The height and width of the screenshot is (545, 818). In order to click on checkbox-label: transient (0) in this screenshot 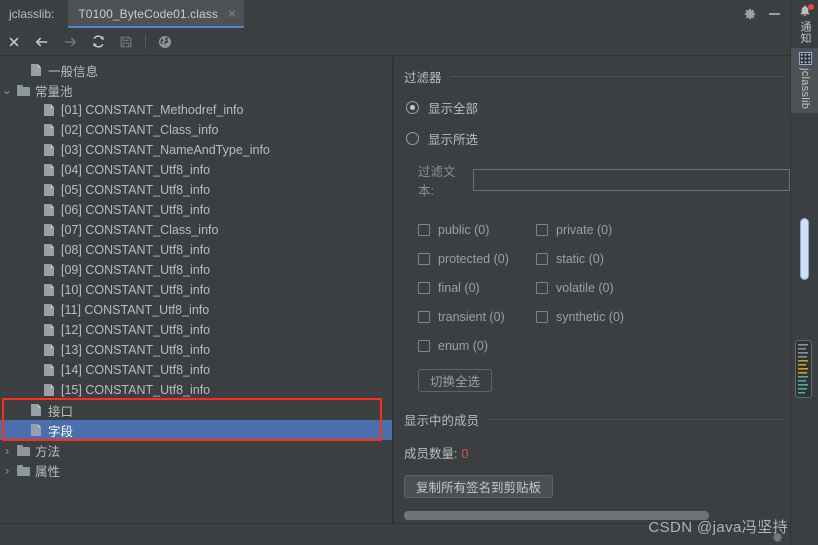, I will do `click(471, 316)`.